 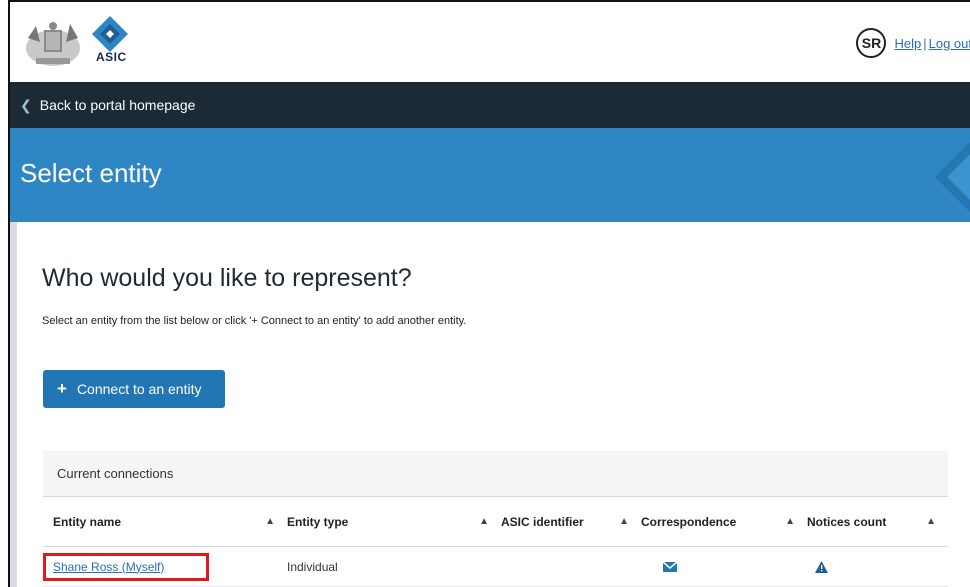 I want to click on chevron-left-icon: ❮, so click(x=26, y=105).